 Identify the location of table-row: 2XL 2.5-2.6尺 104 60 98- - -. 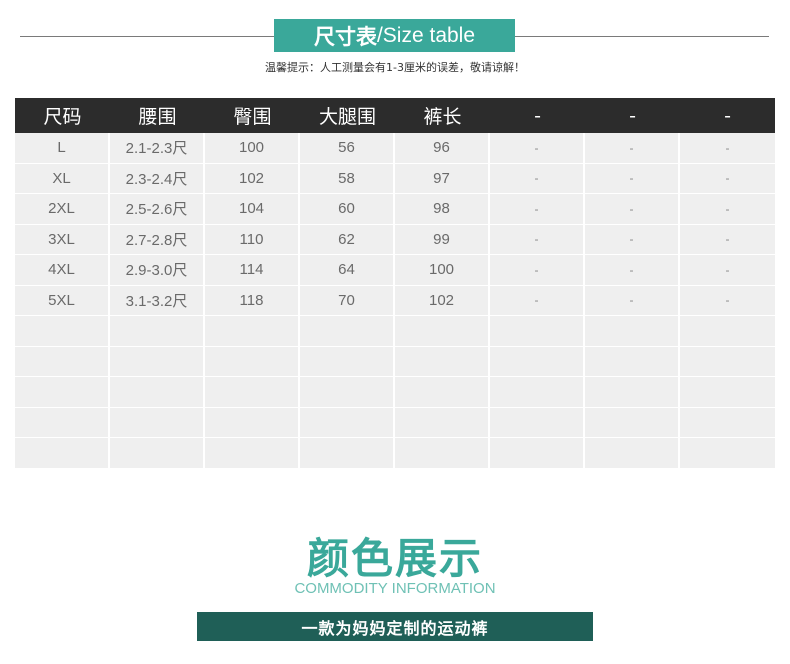
(395, 209).